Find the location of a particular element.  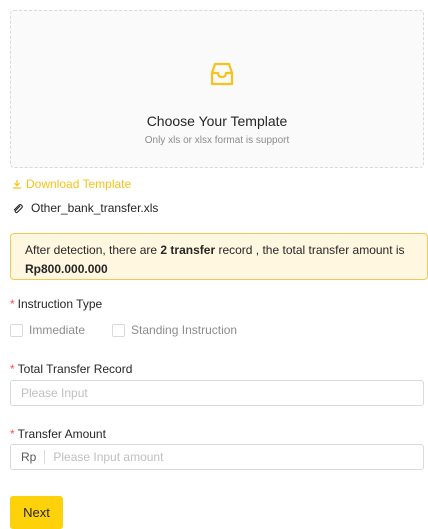

total-transfer-record-input: Please Input is located at coordinates (217, 393).